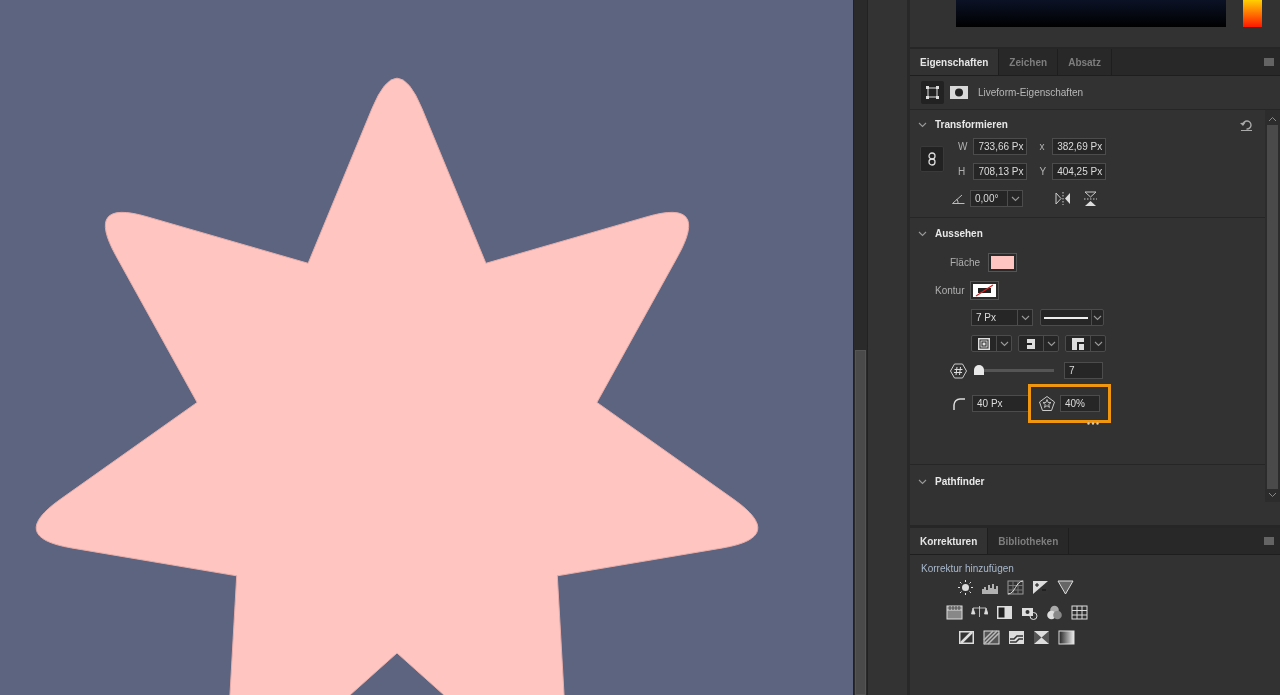  Describe the element at coordinates (1041, 637) in the screenshot. I see `hourglass-square-icon` at that location.